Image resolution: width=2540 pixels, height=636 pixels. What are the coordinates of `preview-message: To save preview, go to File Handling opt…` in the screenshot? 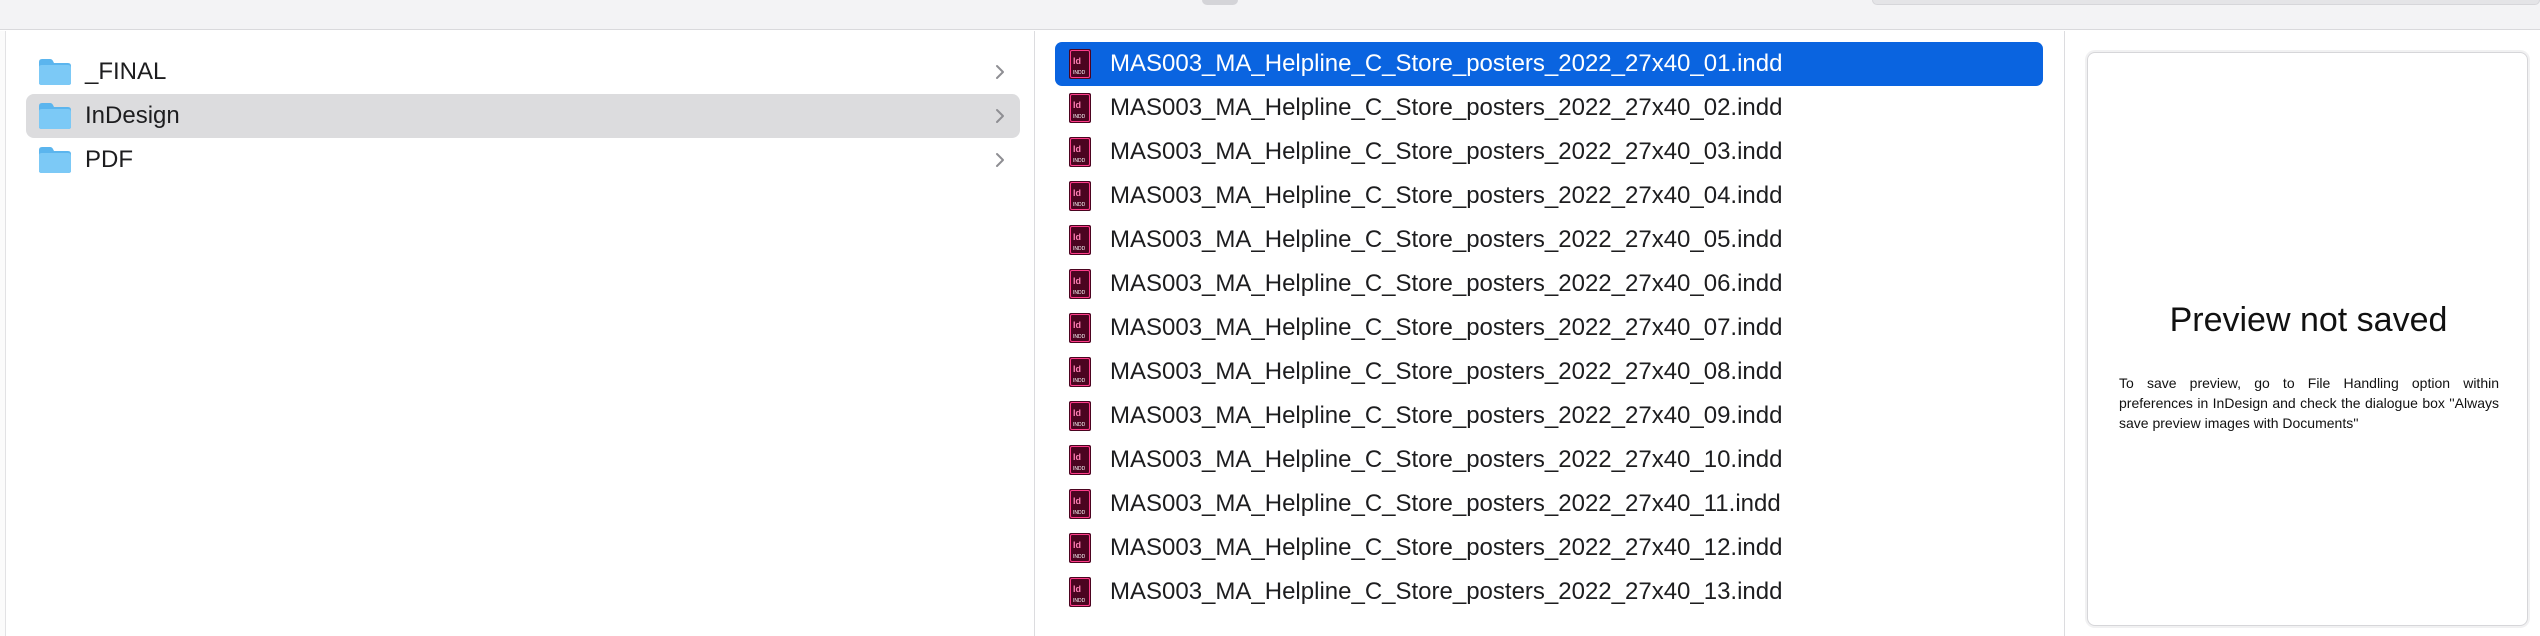 It's located at (2309, 403).